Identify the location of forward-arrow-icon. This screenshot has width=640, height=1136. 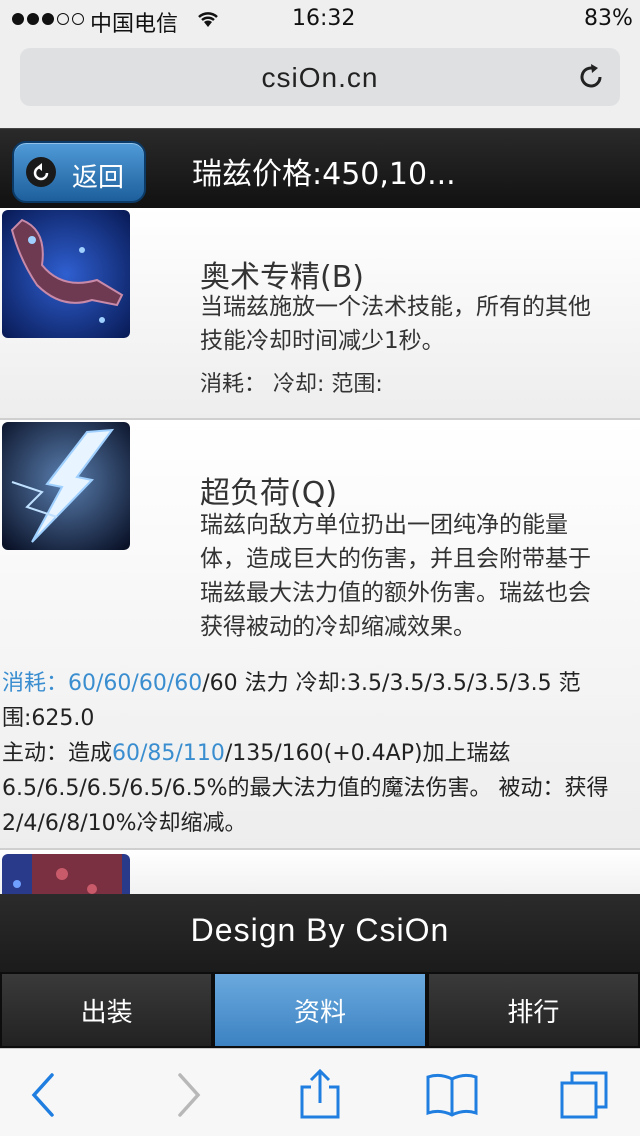
(186, 1095).